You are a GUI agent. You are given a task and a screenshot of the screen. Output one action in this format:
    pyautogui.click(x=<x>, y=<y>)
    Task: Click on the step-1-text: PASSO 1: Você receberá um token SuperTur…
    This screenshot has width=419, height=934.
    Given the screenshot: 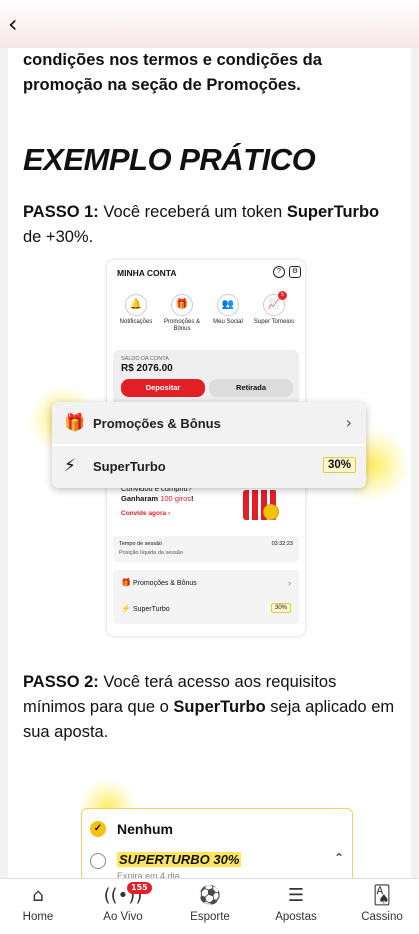 What is the action you would take?
    pyautogui.click(x=210, y=225)
    